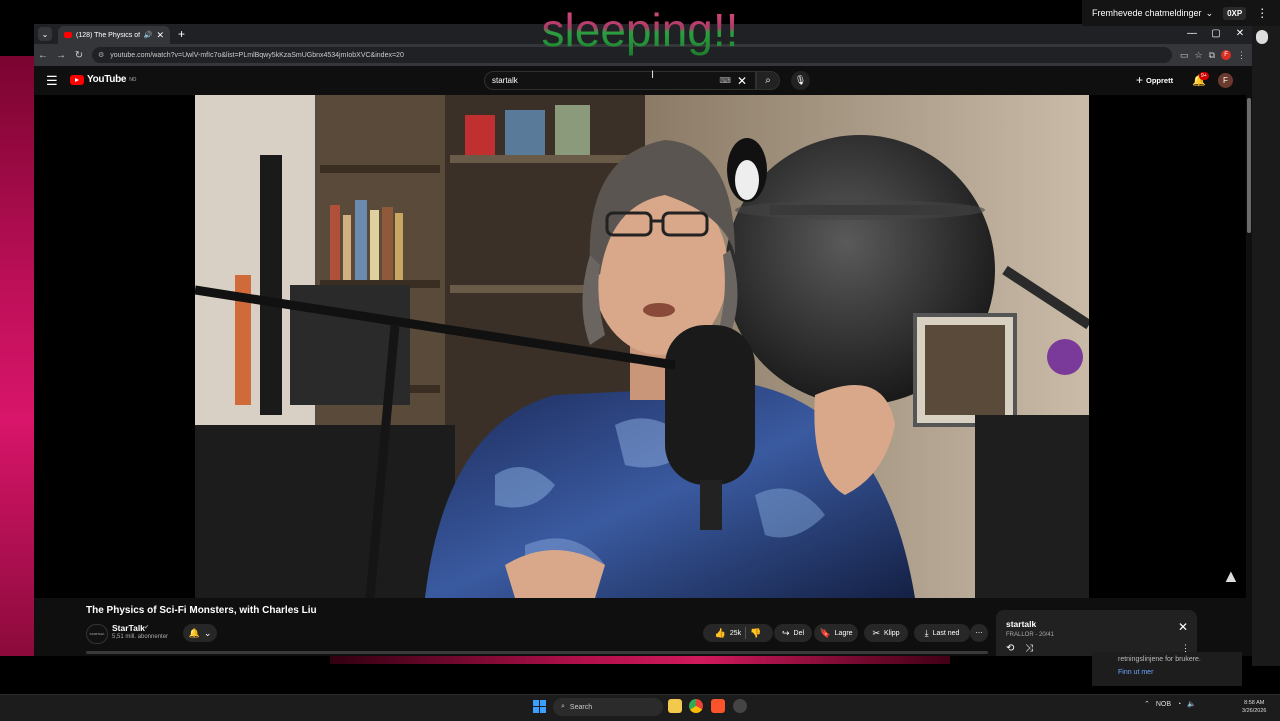 This screenshot has width=1280, height=721. I want to click on create-button: + Opprett, so click(1154, 80).